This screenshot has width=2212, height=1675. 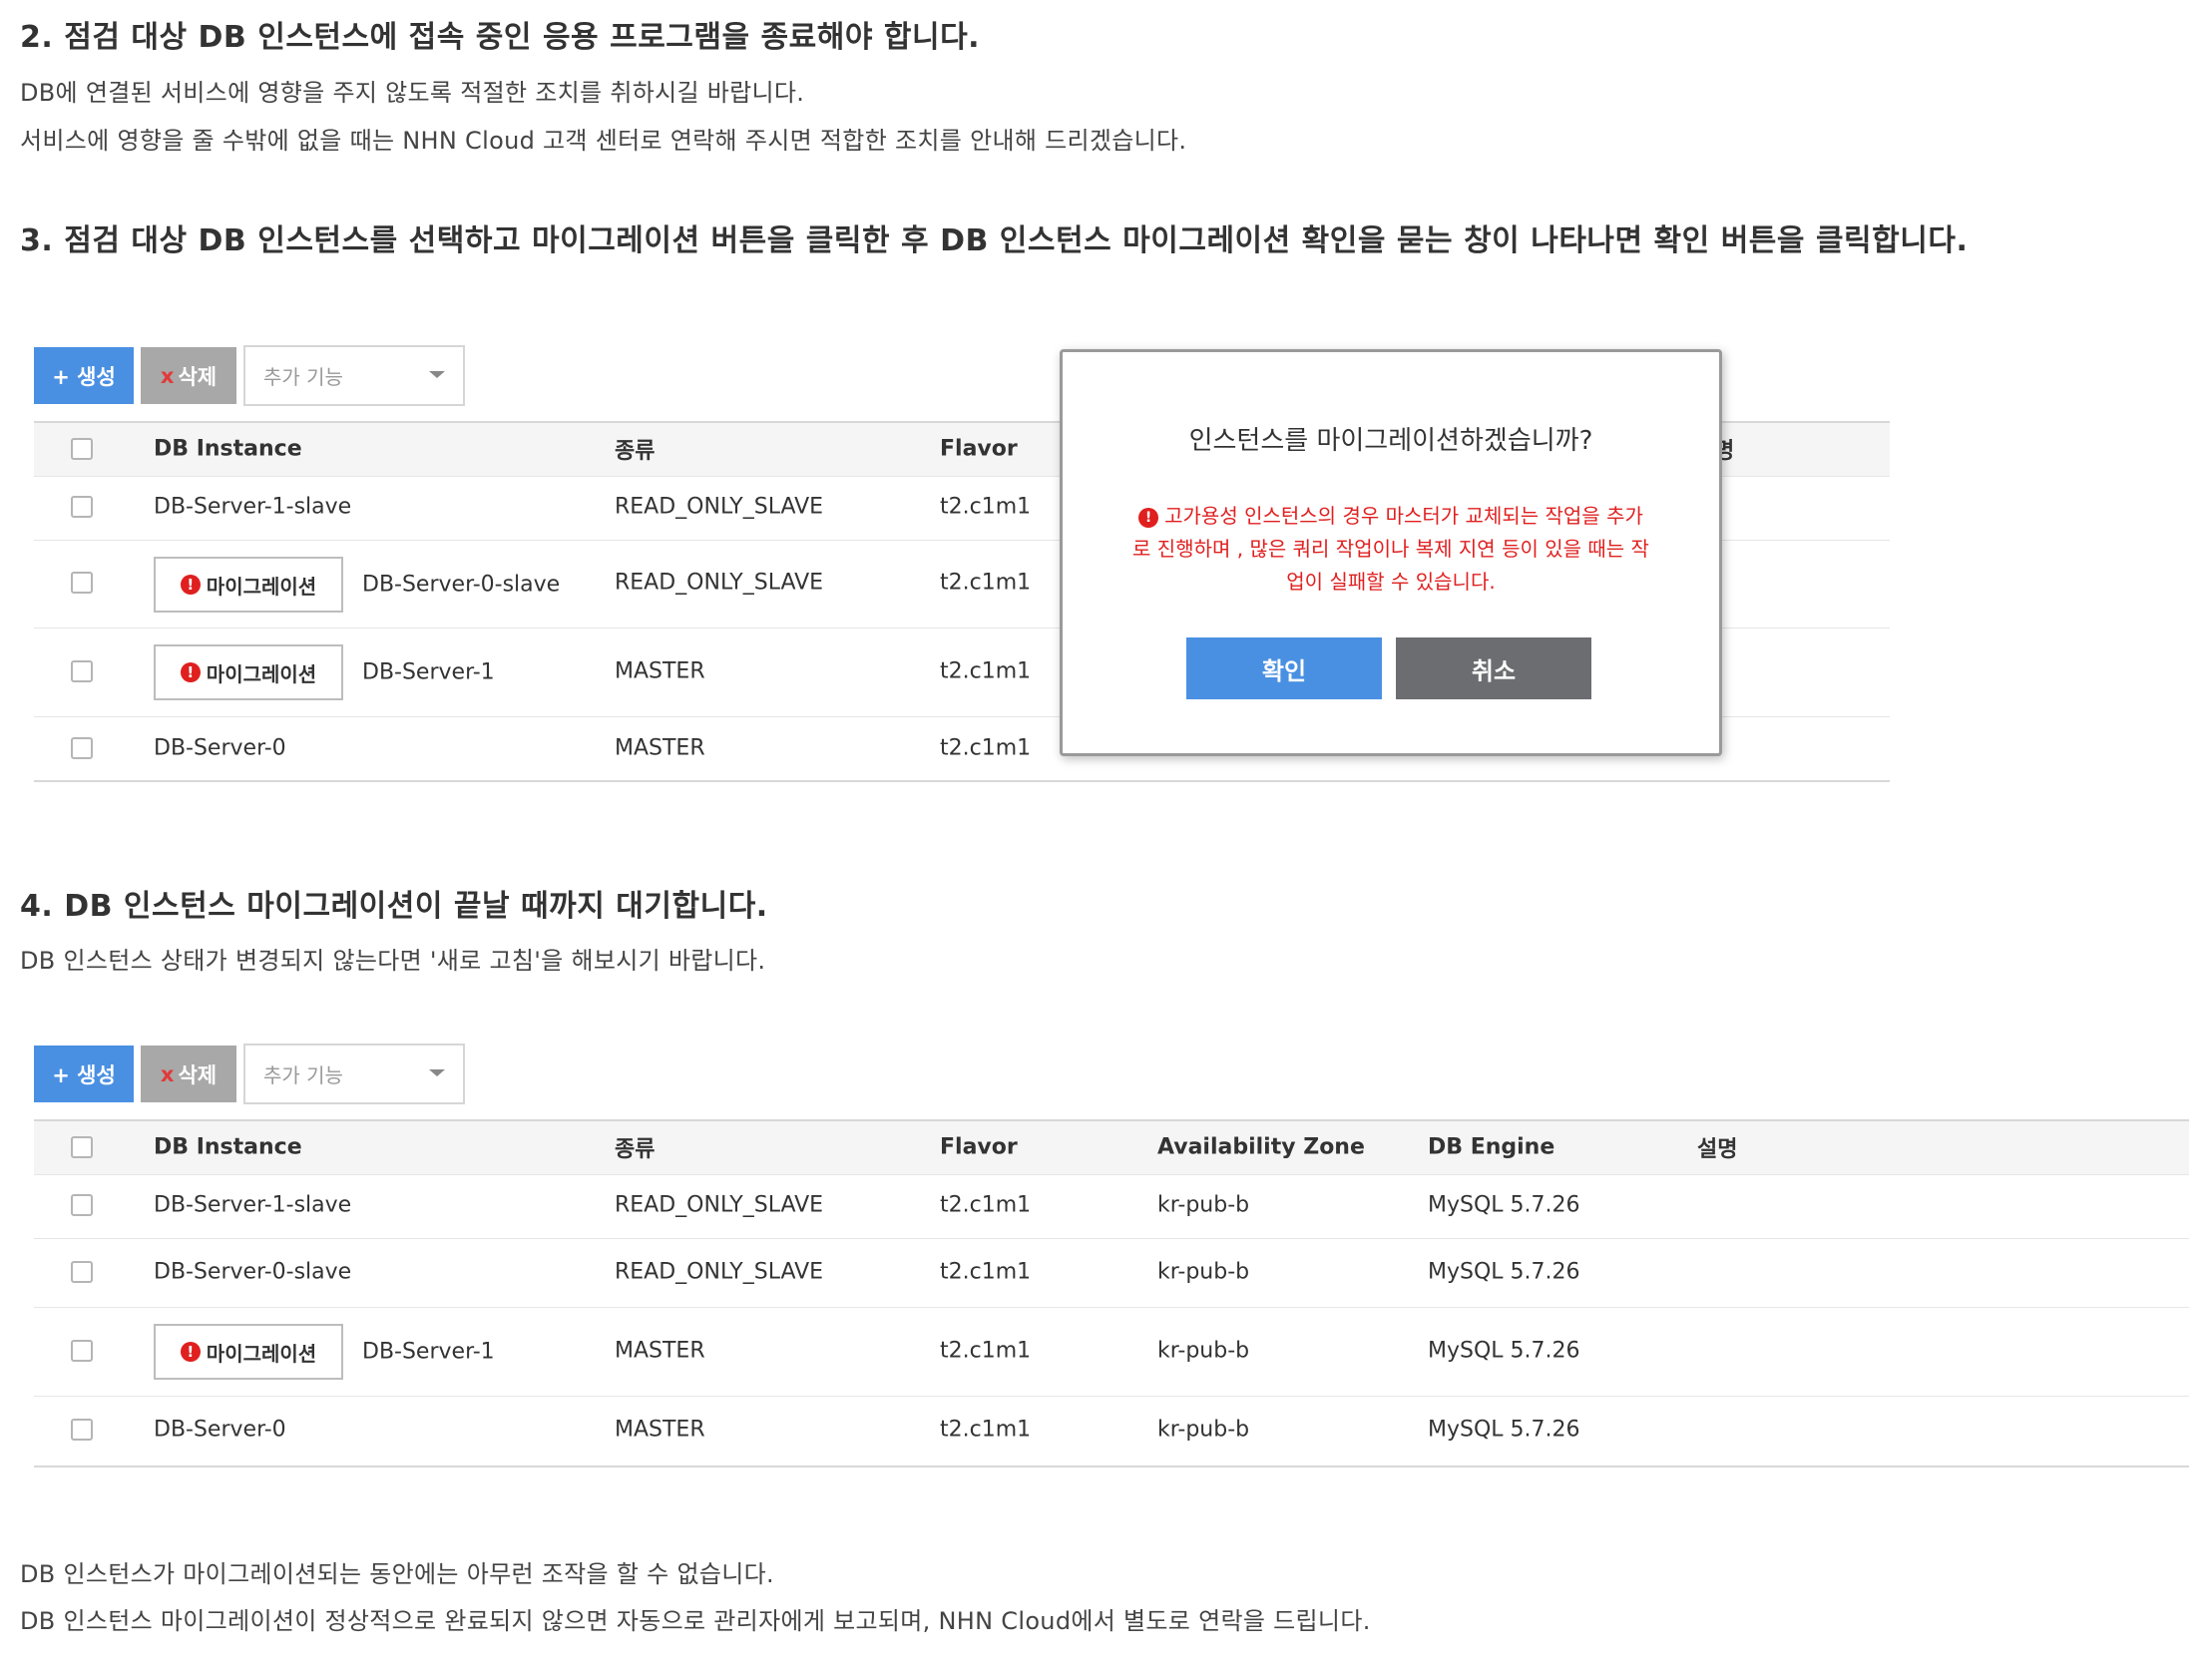 I want to click on cancel-button: 취소, so click(x=1494, y=668).